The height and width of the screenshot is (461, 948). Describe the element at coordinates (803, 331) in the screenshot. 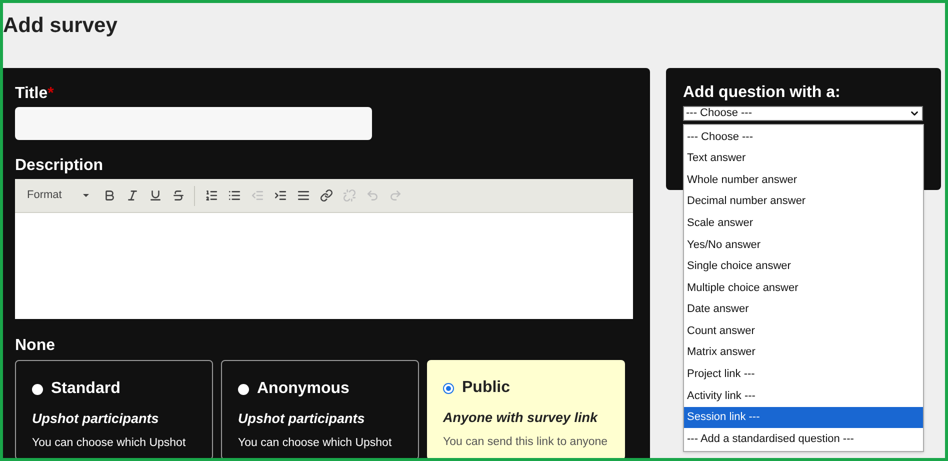

I see `dropdown-option: Count answer` at that location.